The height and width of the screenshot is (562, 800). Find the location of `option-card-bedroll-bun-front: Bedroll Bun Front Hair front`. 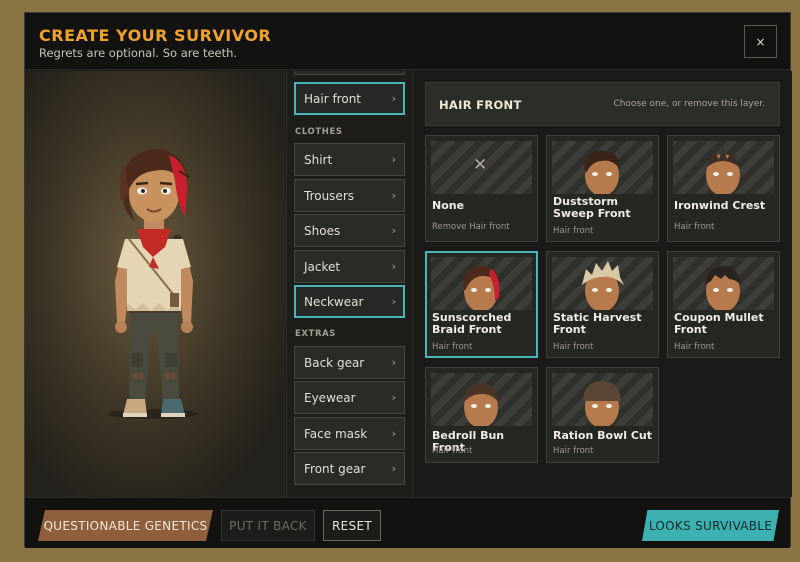

option-card-bedroll-bun-front: Bedroll Bun Front Hair front is located at coordinates (481, 415).